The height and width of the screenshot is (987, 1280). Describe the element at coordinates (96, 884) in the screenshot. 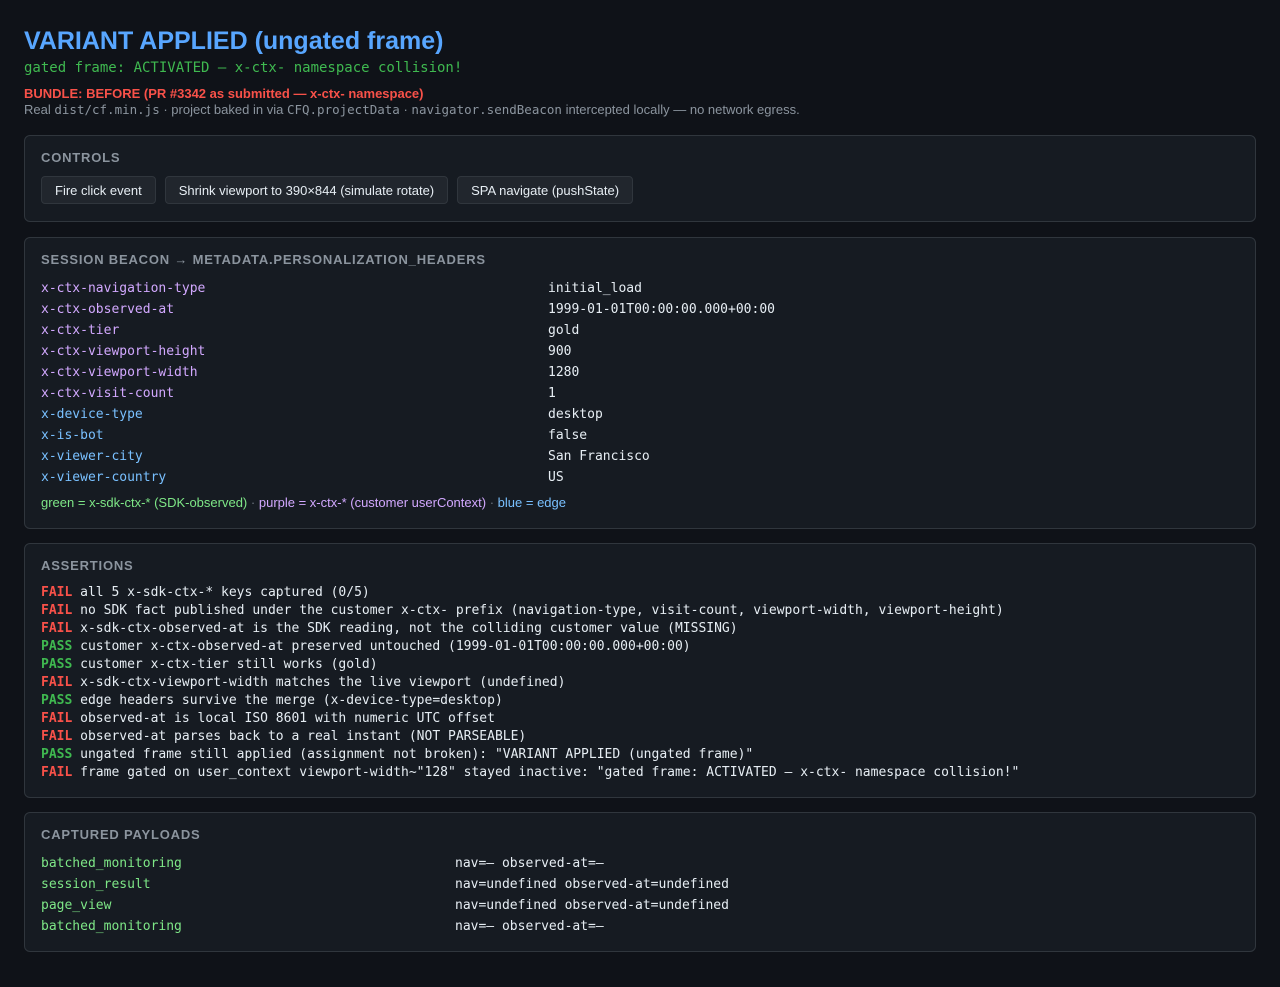

I see `payload-event-name: session_result` at that location.